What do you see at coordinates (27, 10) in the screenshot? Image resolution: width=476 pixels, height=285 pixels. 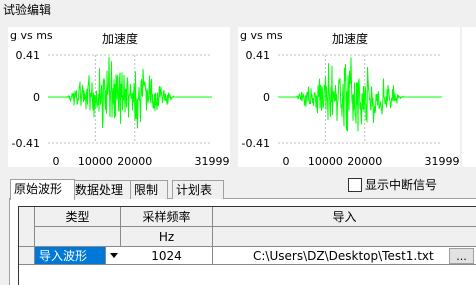 I see `window-title: 试验编辑` at bounding box center [27, 10].